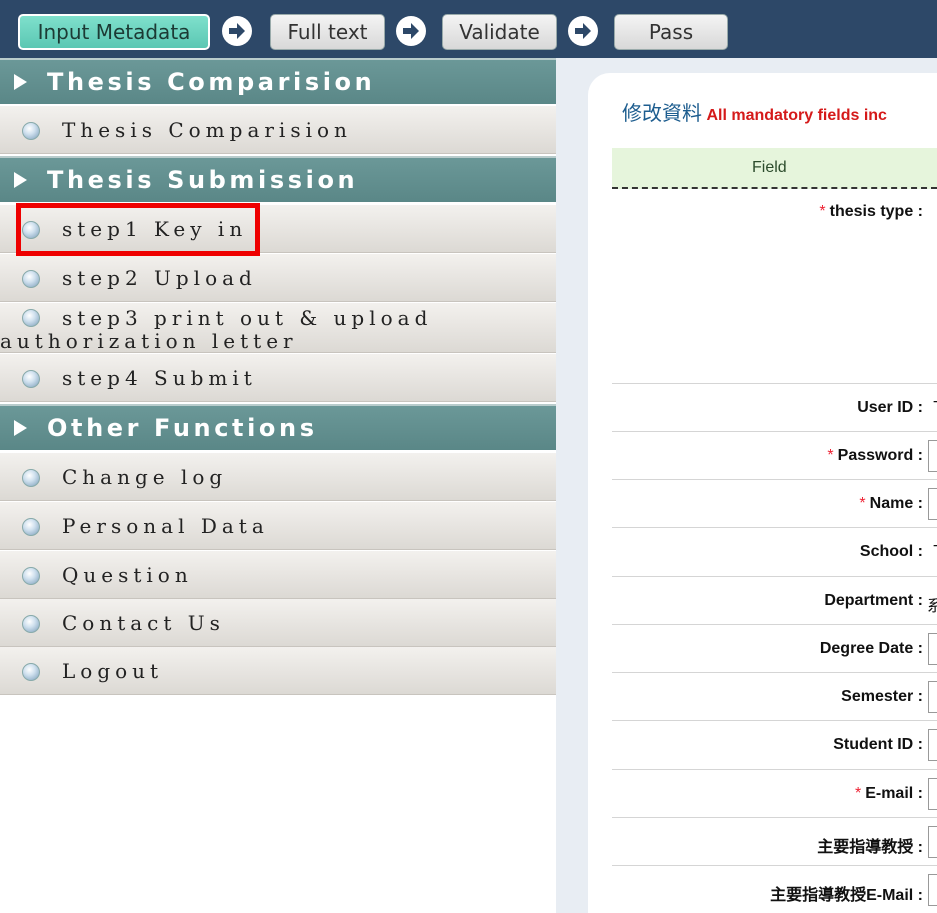 Image resolution: width=937 pixels, height=913 pixels. What do you see at coordinates (774, 456) in the screenshot?
I see `form-row-password: * Password :` at bounding box center [774, 456].